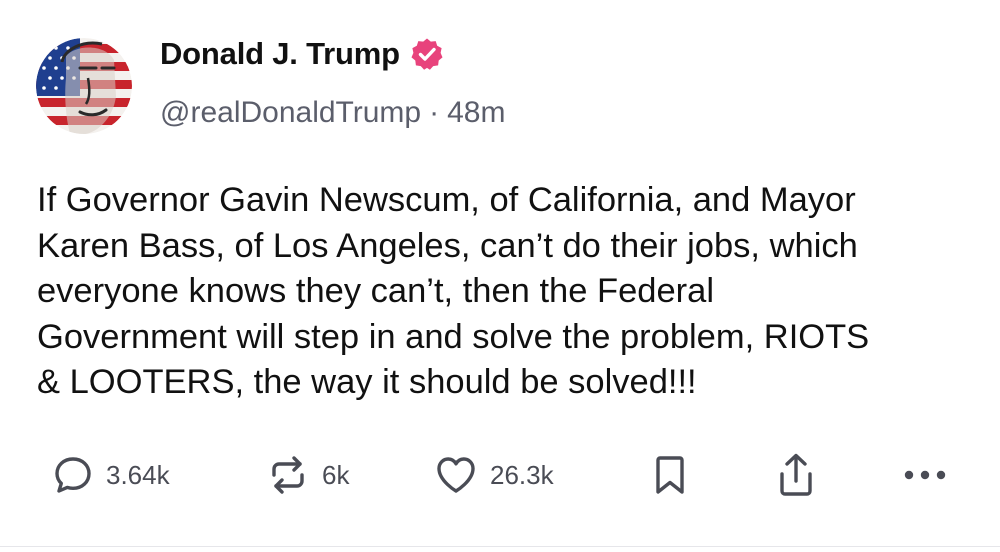 This screenshot has height=552, width=1000. I want to click on post-timestamp: 48m, so click(476, 112).